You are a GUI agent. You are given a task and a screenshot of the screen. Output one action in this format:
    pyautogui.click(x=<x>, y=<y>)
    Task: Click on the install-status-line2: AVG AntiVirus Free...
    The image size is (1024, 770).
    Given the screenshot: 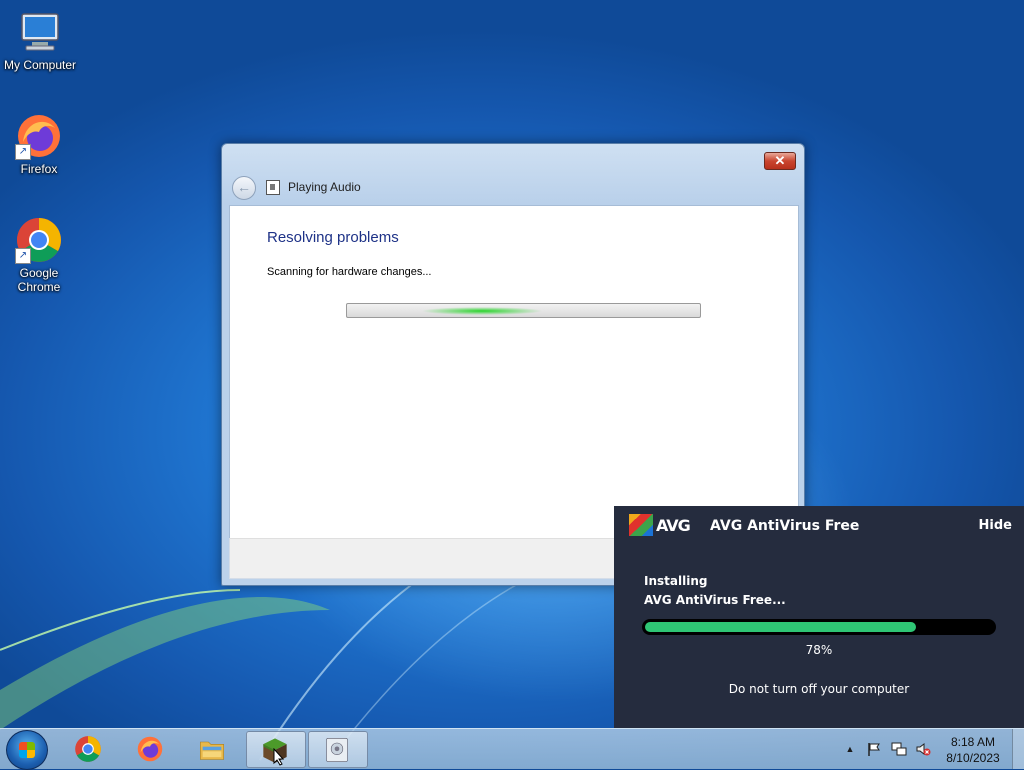 What is the action you would take?
    pyautogui.click(x=715, y=600)
    